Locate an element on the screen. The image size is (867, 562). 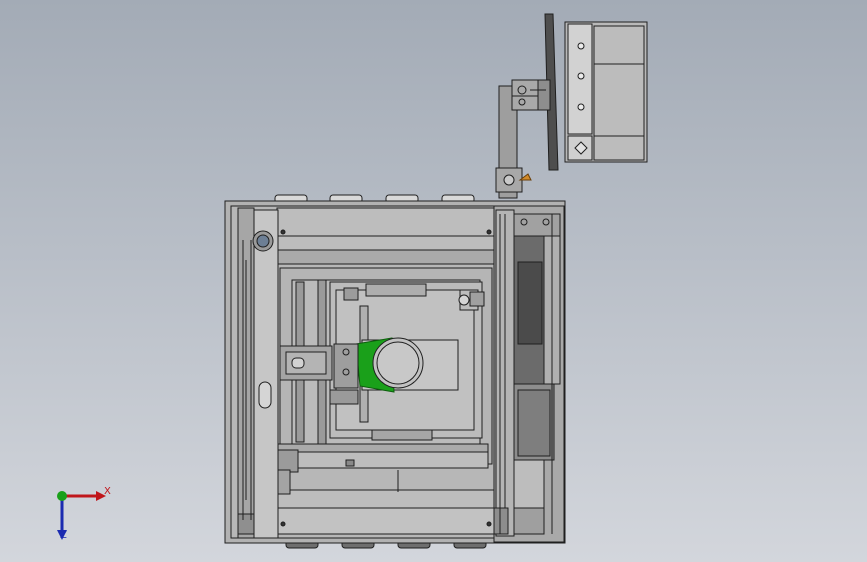
view-orientation-triad: X Z is located at coordinates (83, 512).